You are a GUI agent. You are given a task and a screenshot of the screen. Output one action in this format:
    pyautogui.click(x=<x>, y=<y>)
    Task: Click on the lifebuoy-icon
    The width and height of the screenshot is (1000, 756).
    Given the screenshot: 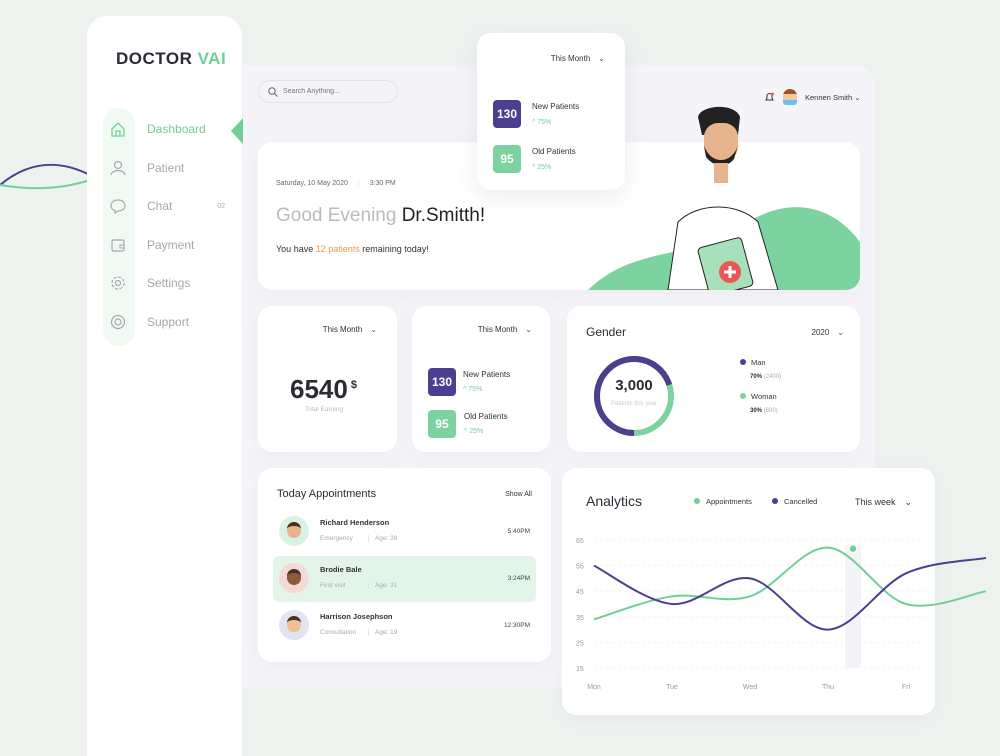 What is the action you would take?
    pyautogui.click(x=118, y=321)
    